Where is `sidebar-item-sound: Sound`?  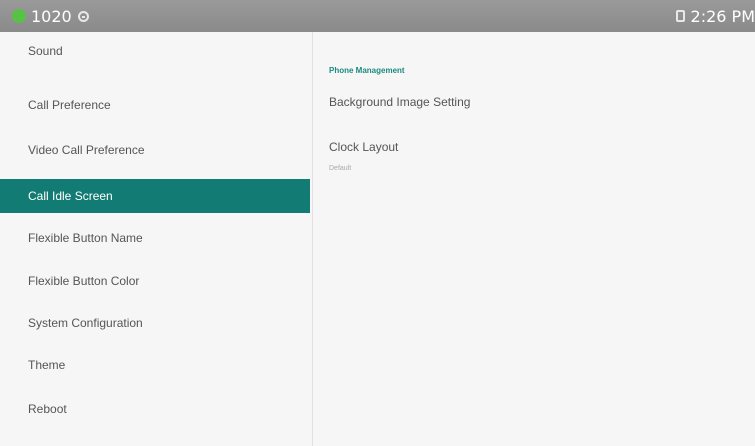 sidebar-item-sound: Sound is located at coordinates (155, 51).